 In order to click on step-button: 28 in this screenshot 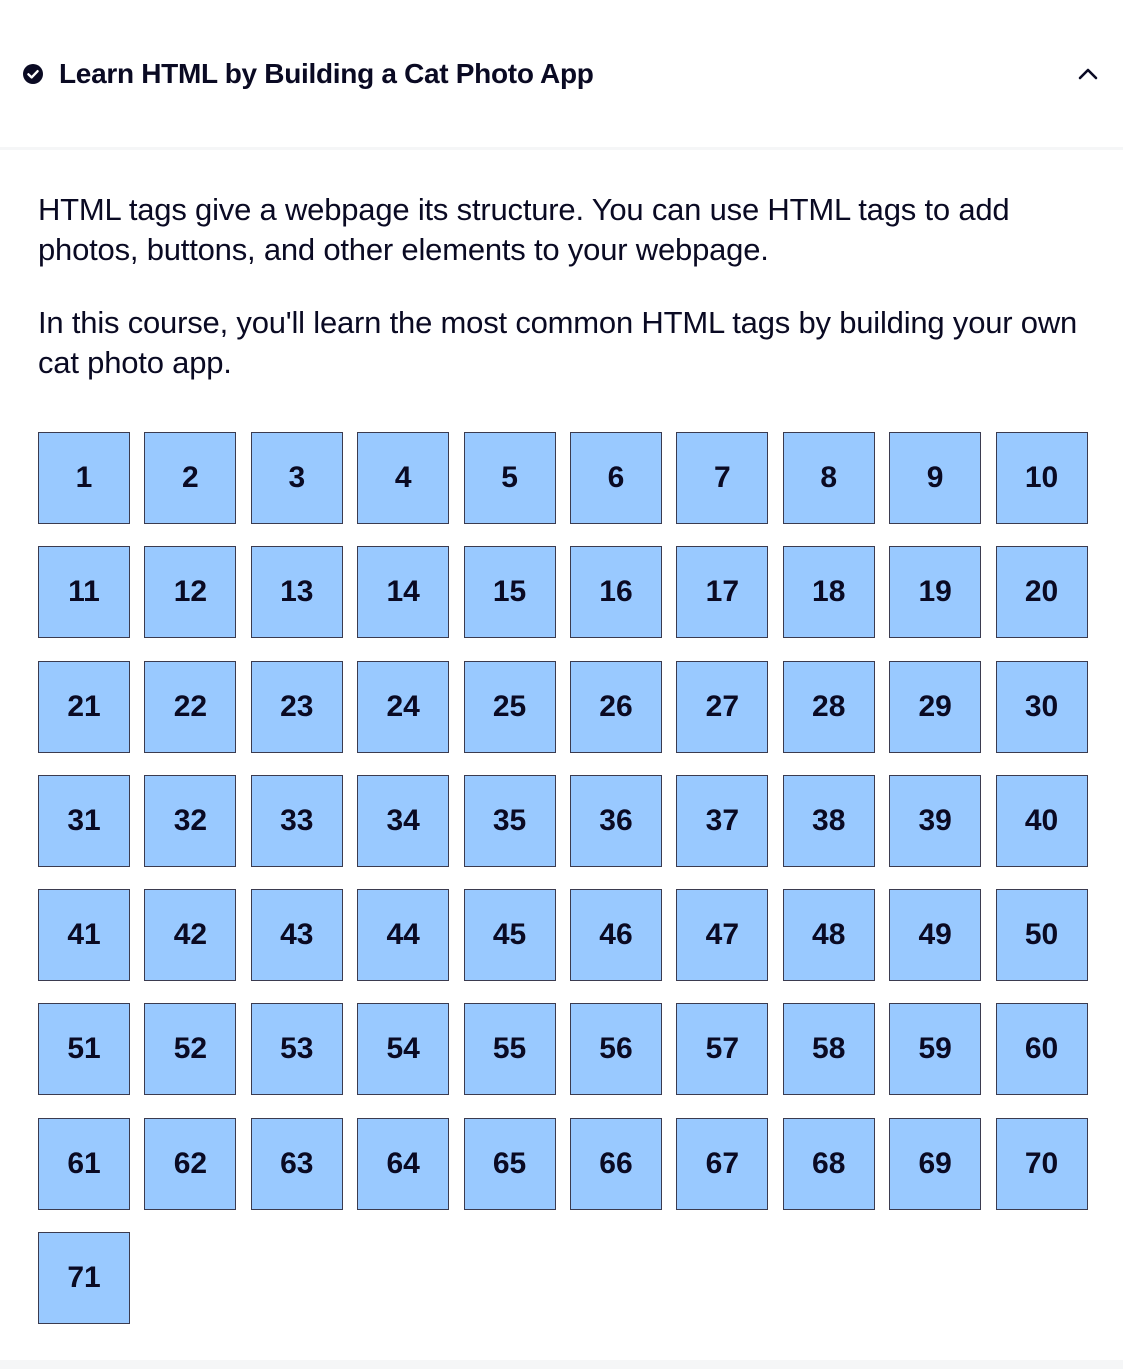, I will do `click(828, 706)`.